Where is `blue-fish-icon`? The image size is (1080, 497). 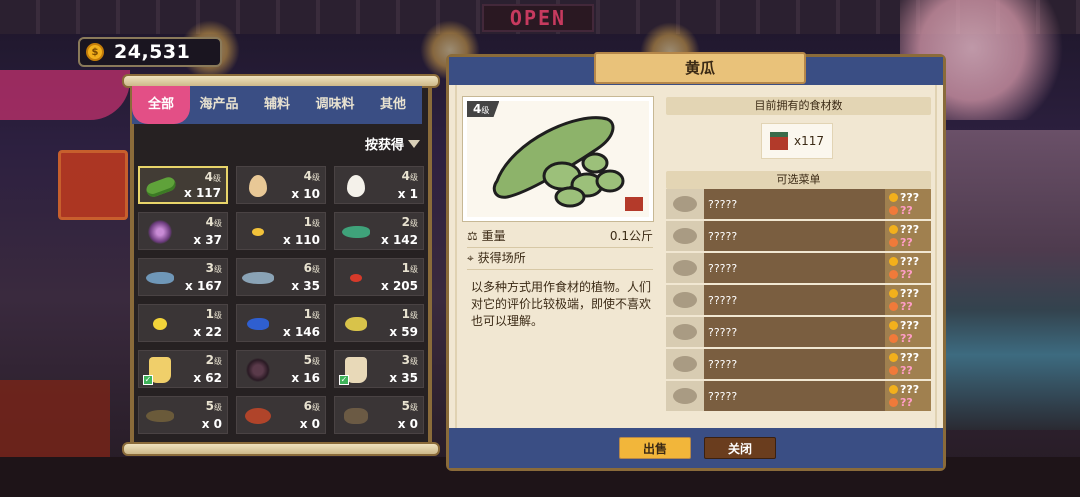 blue-fish-icon is located at coordinates (160, 278).